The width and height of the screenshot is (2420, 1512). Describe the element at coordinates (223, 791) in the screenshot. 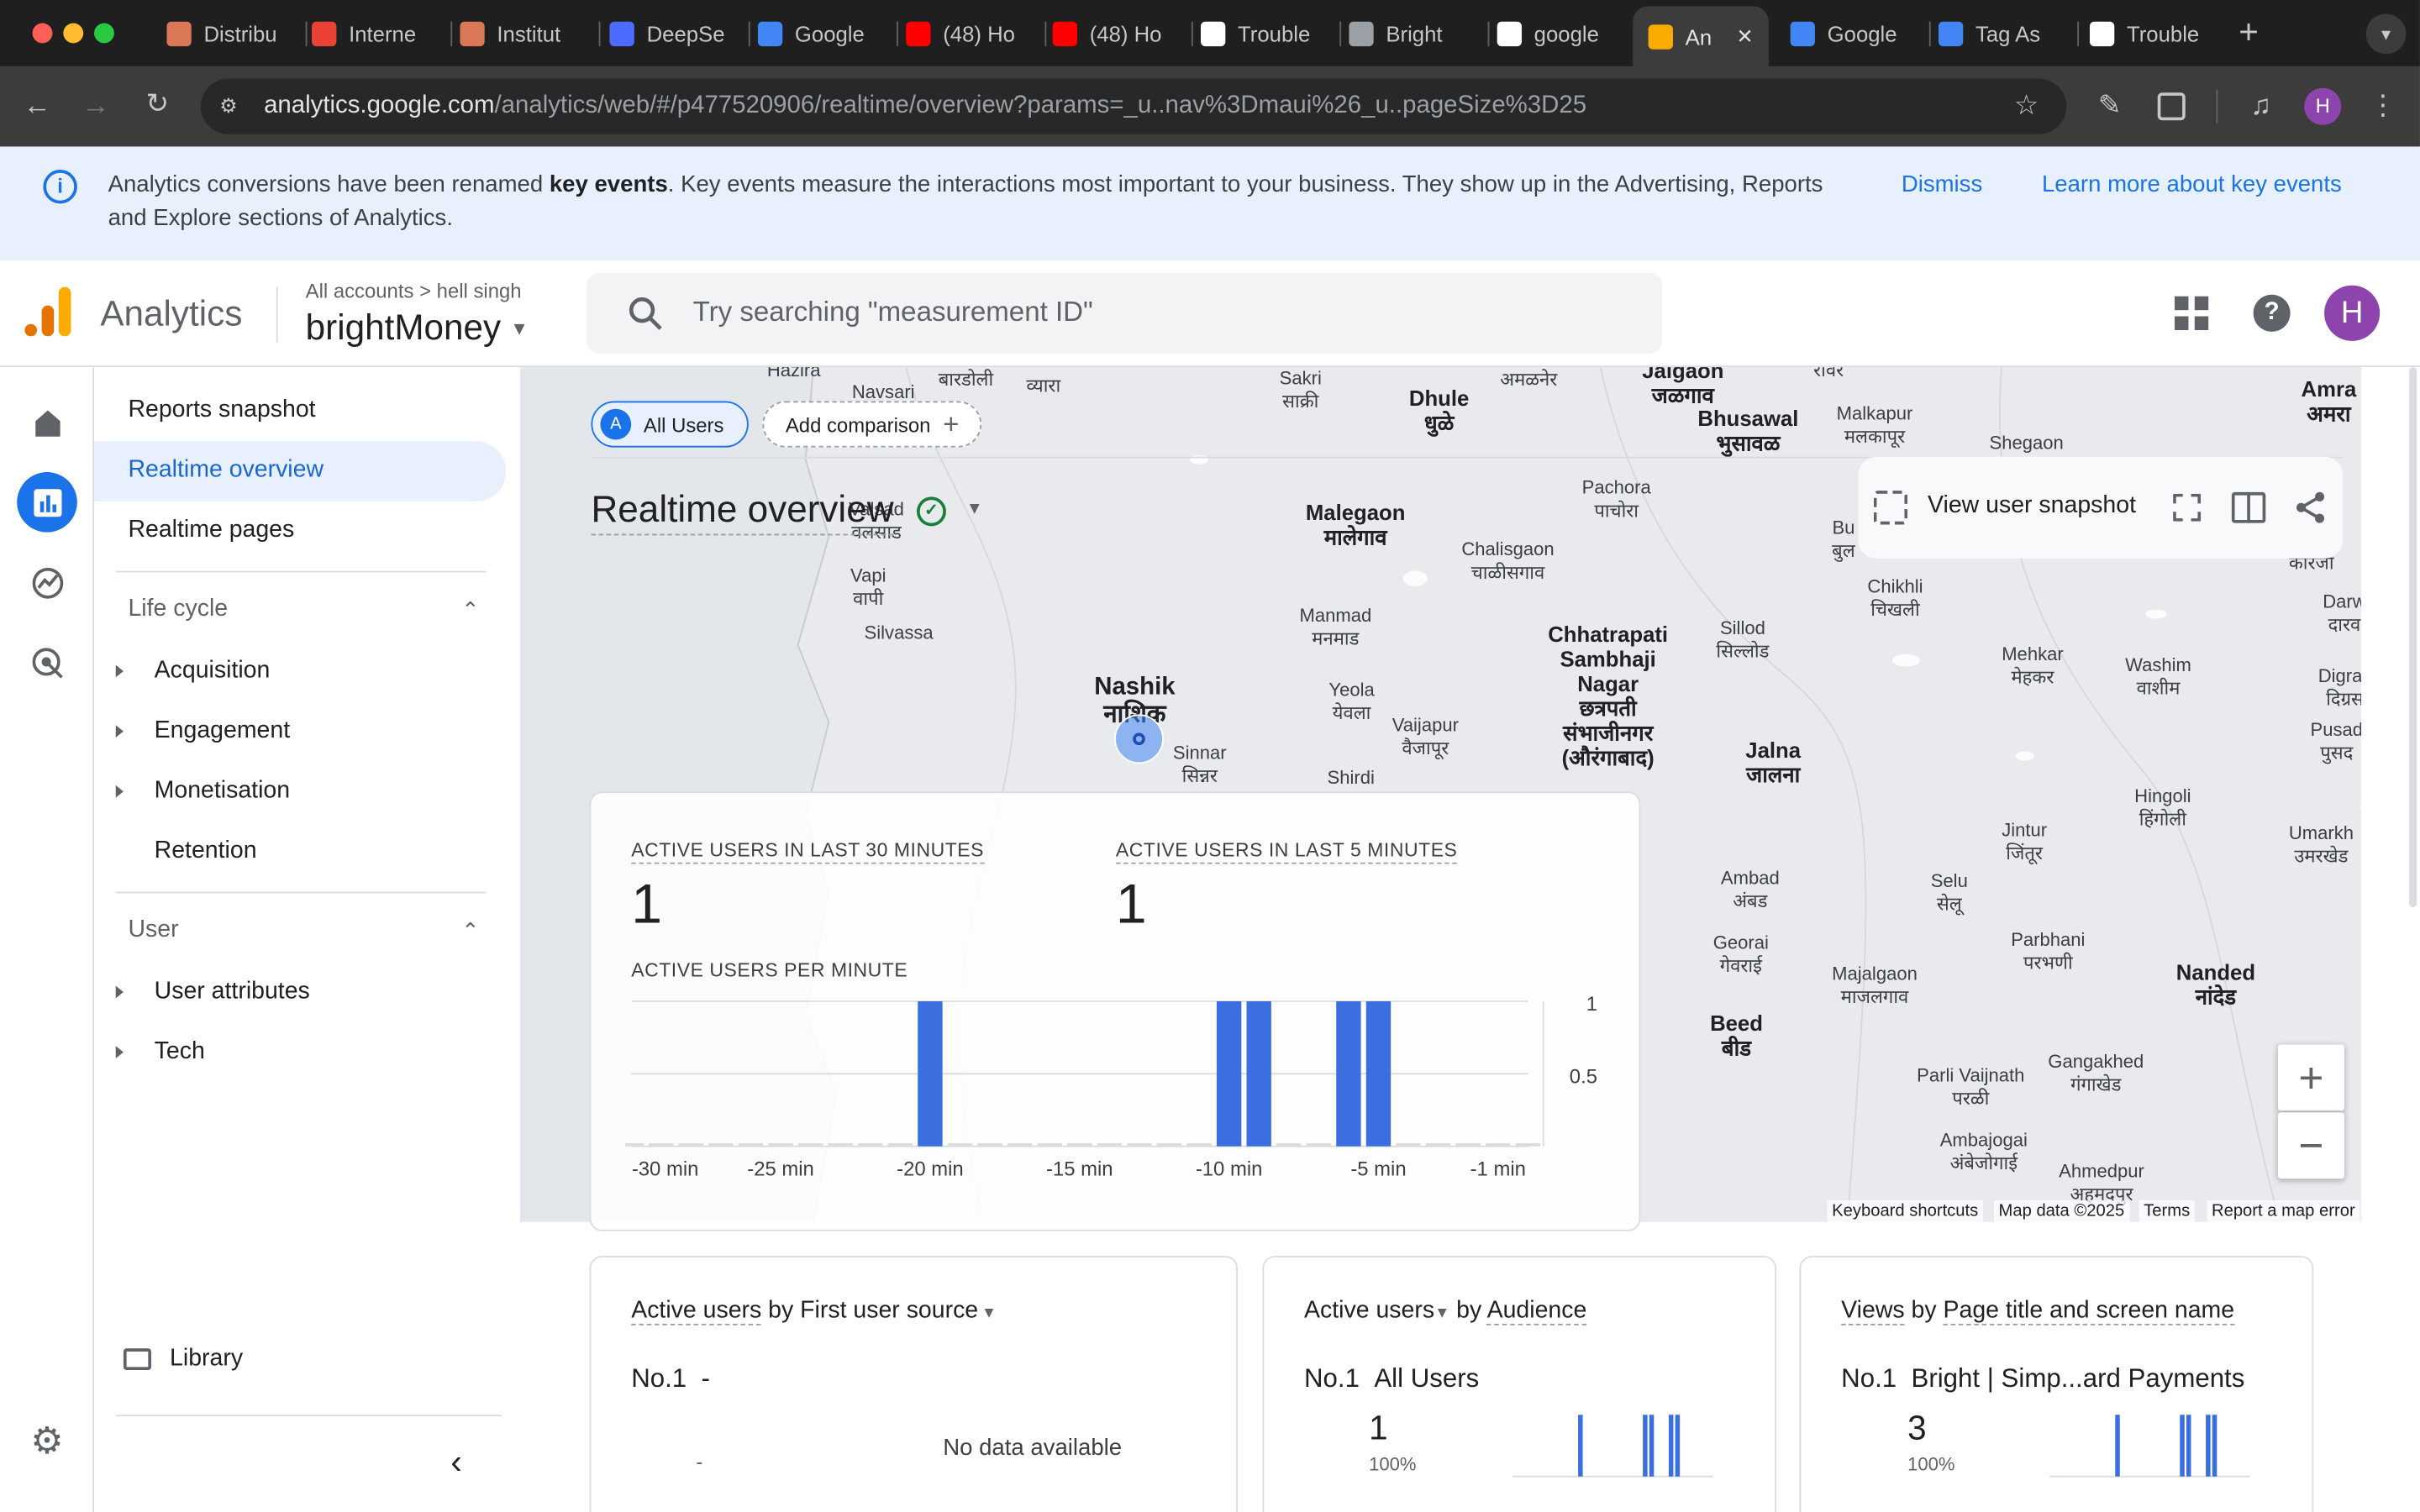

I see `nav-monetisation: Monetisation` at that location.